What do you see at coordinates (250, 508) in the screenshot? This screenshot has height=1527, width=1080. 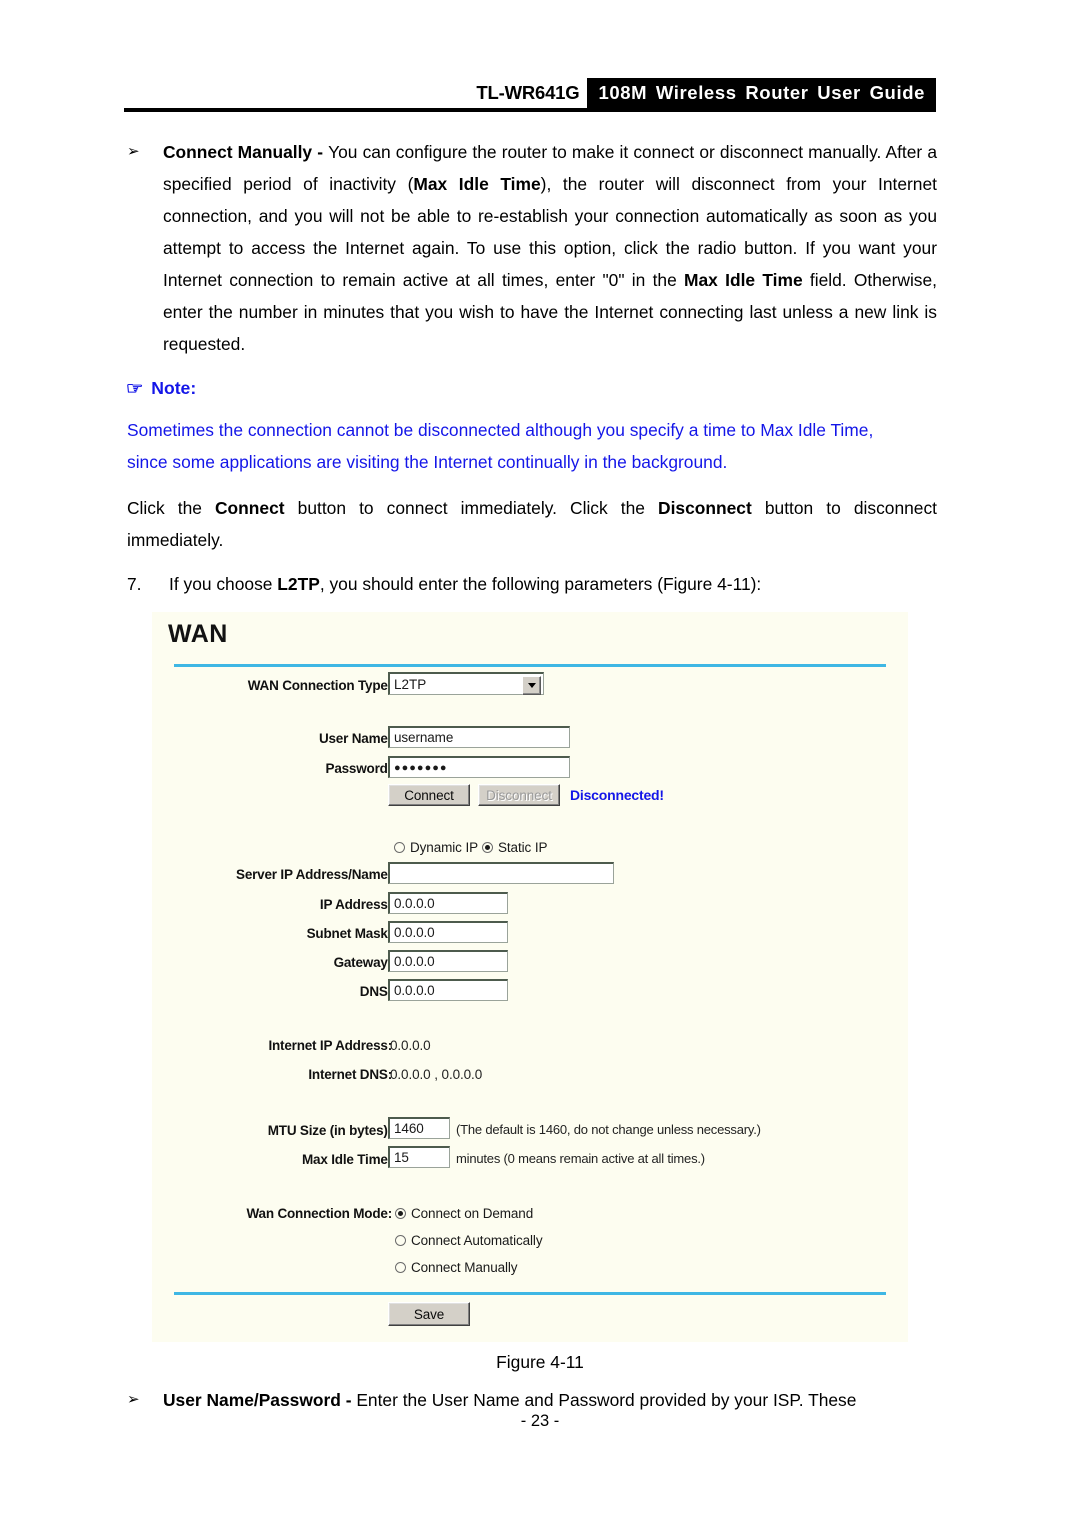 I see `cp-bold-connect: Connect` at bounding box center [250, 508].